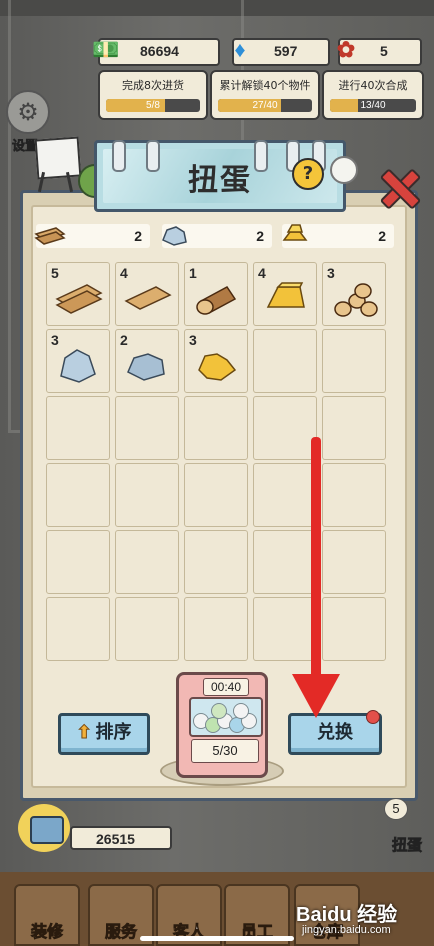  What do you see at coordinates (346, 49) in the screenshot?
I see `rose-icon: ✿` at bounding box center [346, 49].